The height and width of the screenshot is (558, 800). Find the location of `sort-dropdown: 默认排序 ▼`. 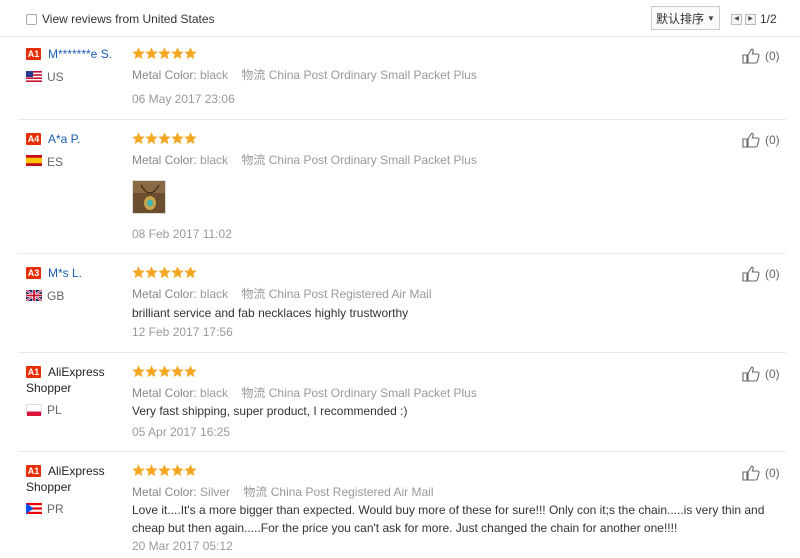

sort-dropdown: 默认排序 ▼ is located at coordinates (685, 18).